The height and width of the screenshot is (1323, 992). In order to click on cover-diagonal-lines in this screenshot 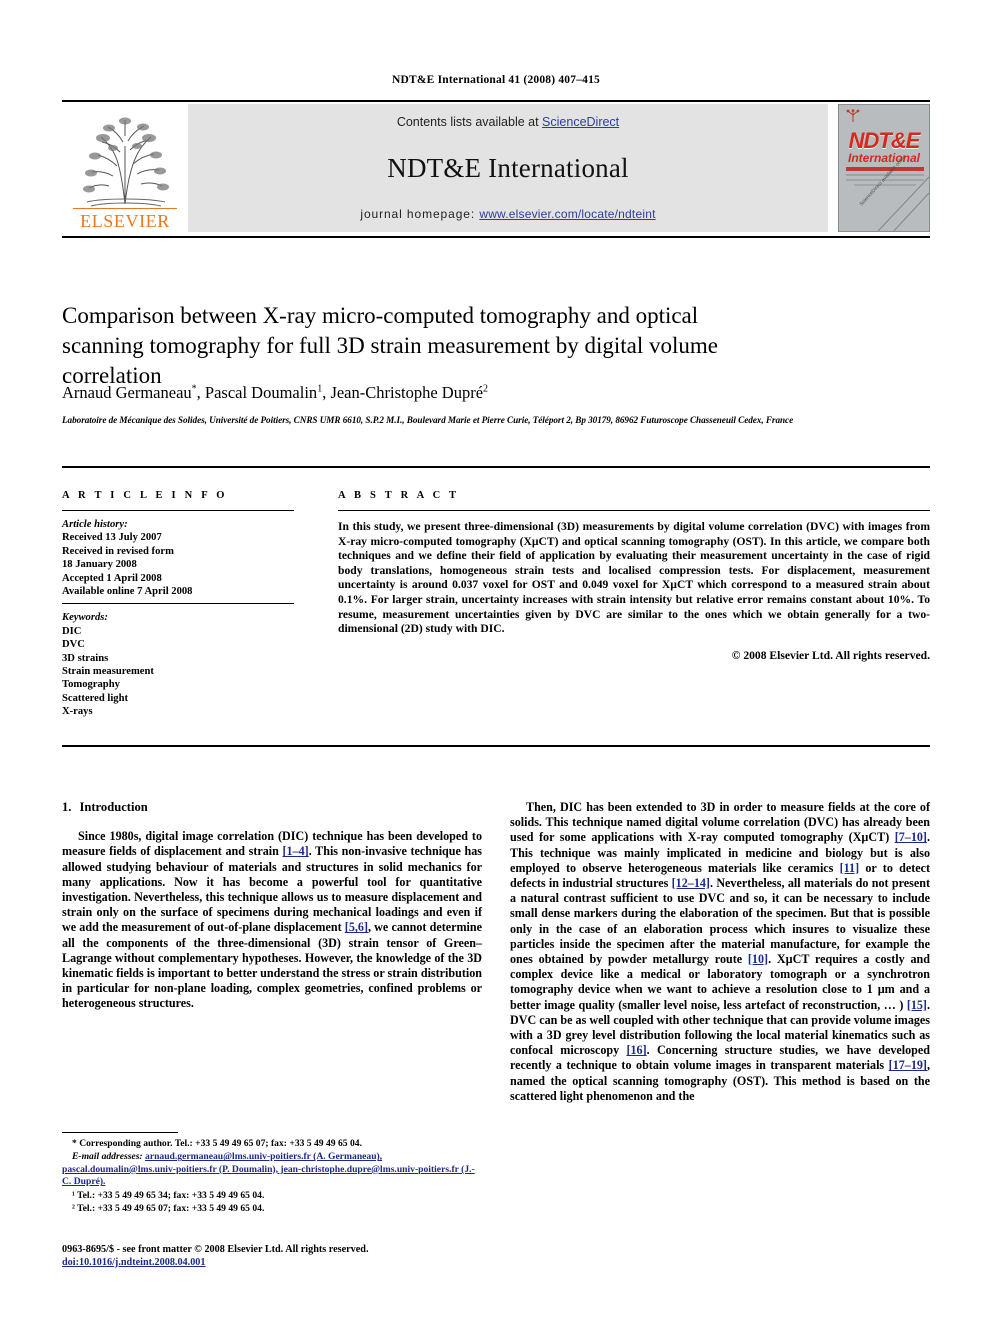, I will do `click(903, 203)`.